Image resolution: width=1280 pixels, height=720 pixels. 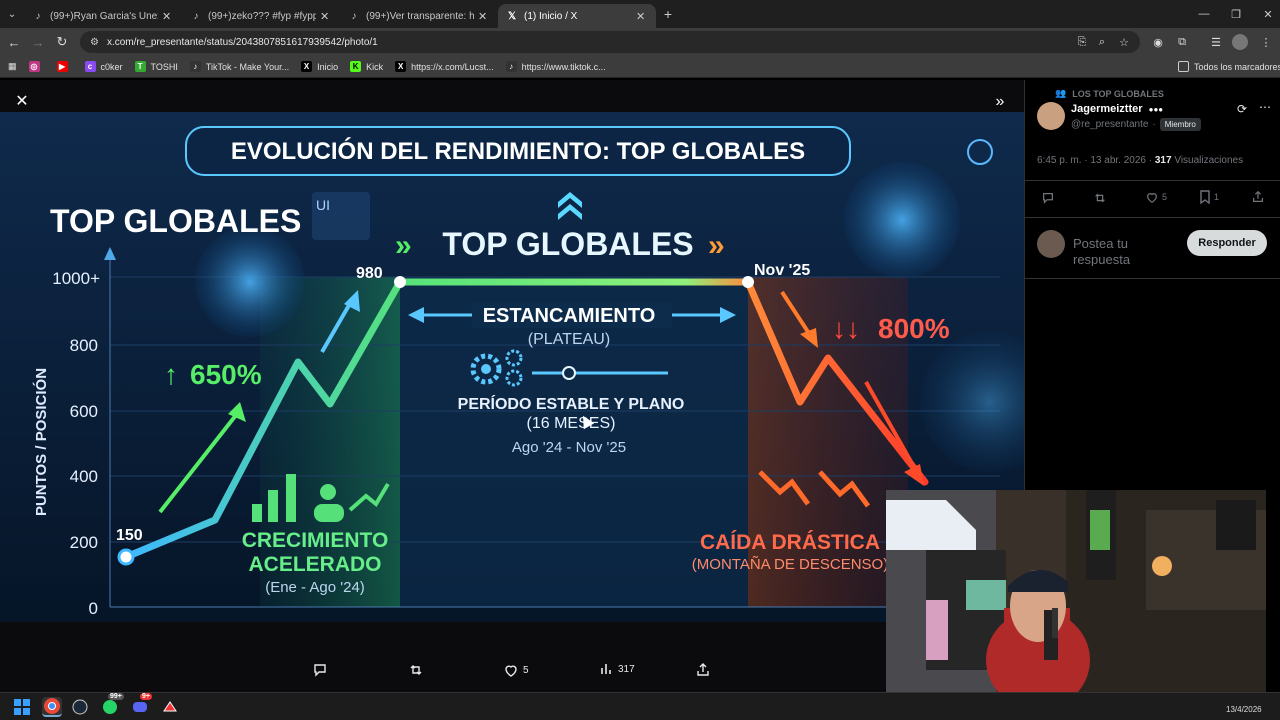 What do you see at coordinates (170, 707) in the screenshot?
I see `app-taskbar-icon` at bounding box center [170, 707].